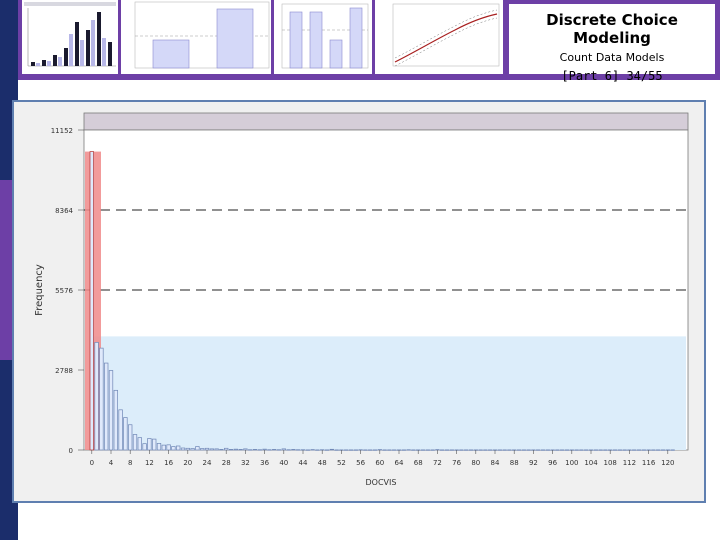 The height and width of the screenshot is (540, 720). What do you see at coordinates (571, 463) in the screenshot?
I see `x-tick-label: 100` at bounding box center [571, 463].